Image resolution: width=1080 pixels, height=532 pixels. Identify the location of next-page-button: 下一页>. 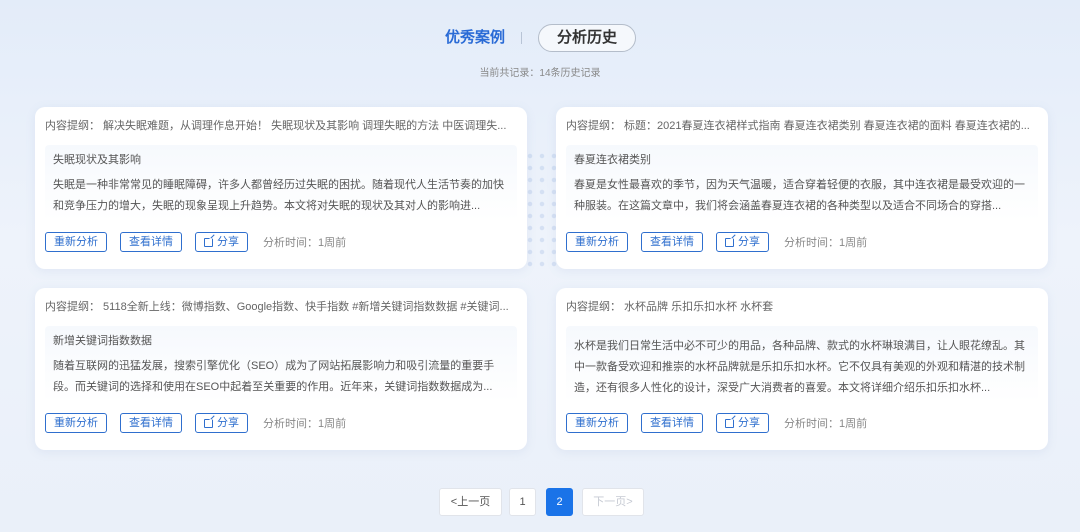
(613, 502).